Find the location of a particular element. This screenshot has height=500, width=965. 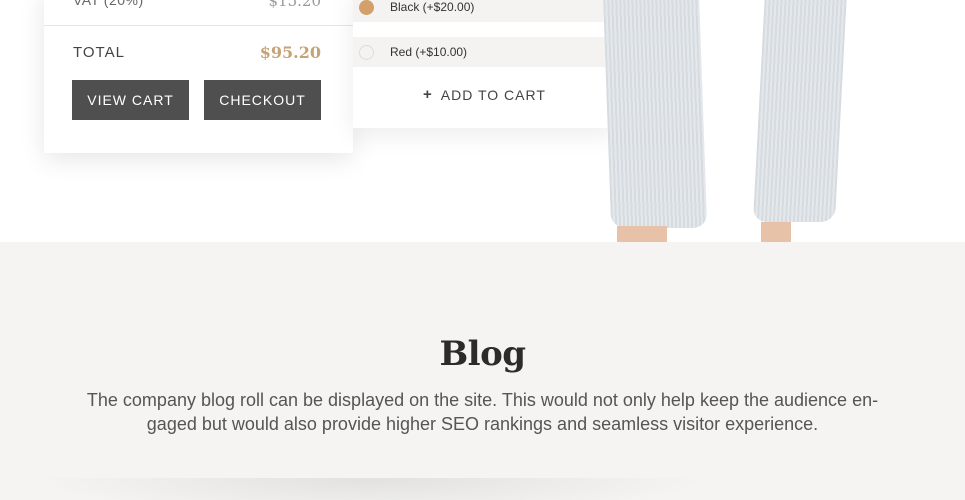

radio-empty-icon is located at coordinates (366, 52).